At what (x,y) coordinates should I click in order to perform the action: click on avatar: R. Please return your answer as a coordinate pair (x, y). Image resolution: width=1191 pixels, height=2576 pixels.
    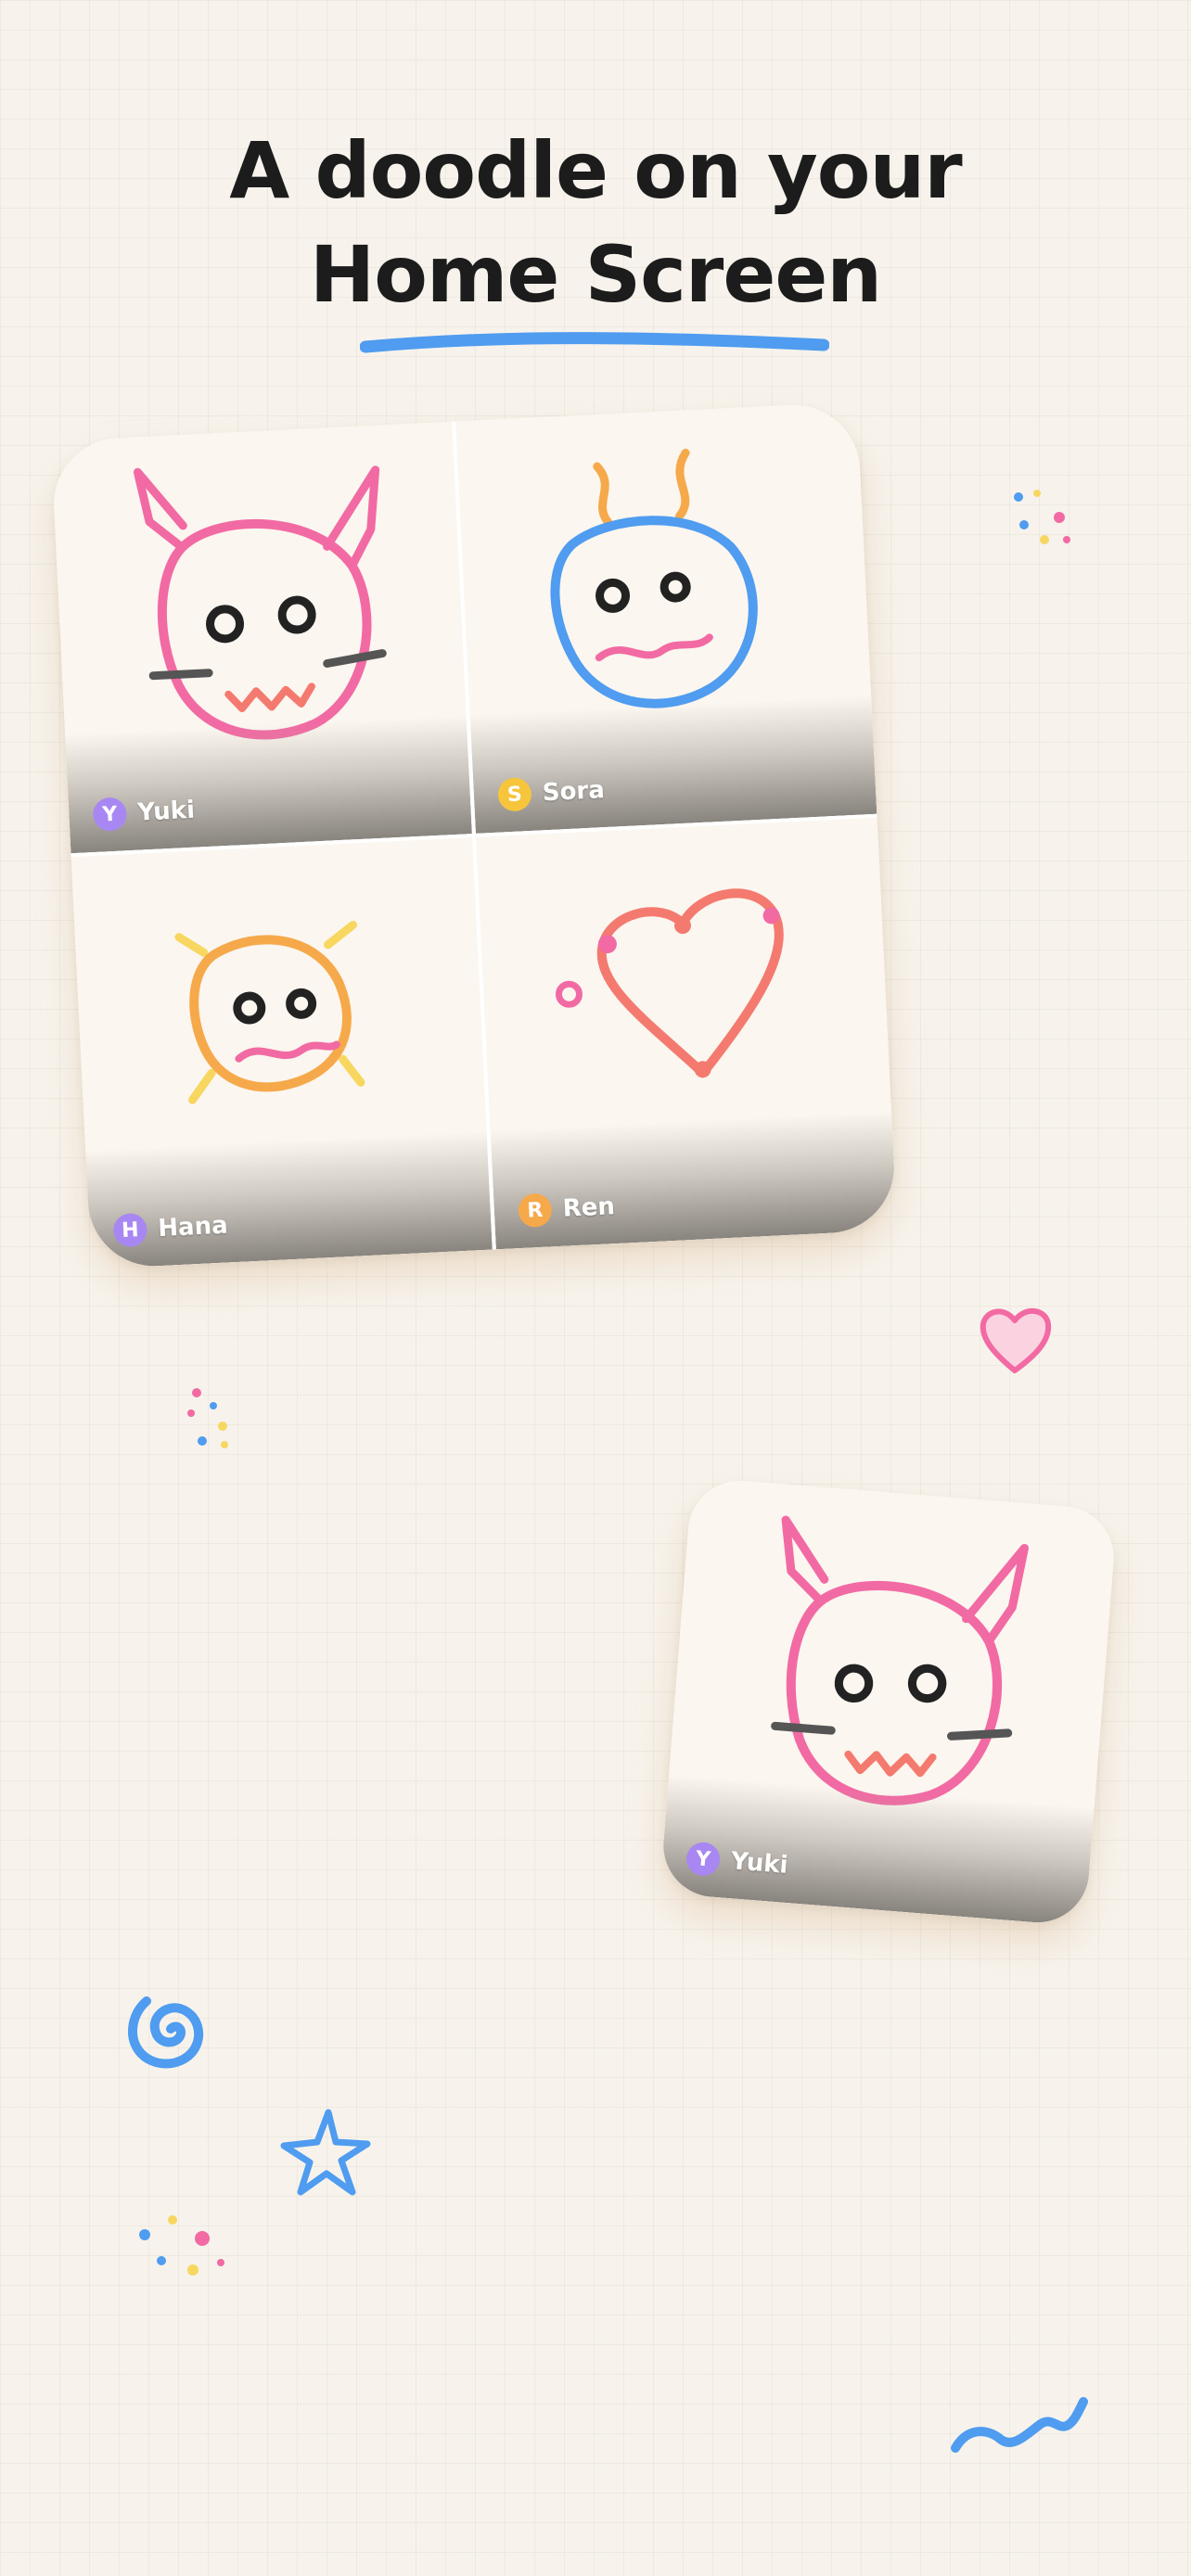
    Looking at the image, I should click on (535, 1210).